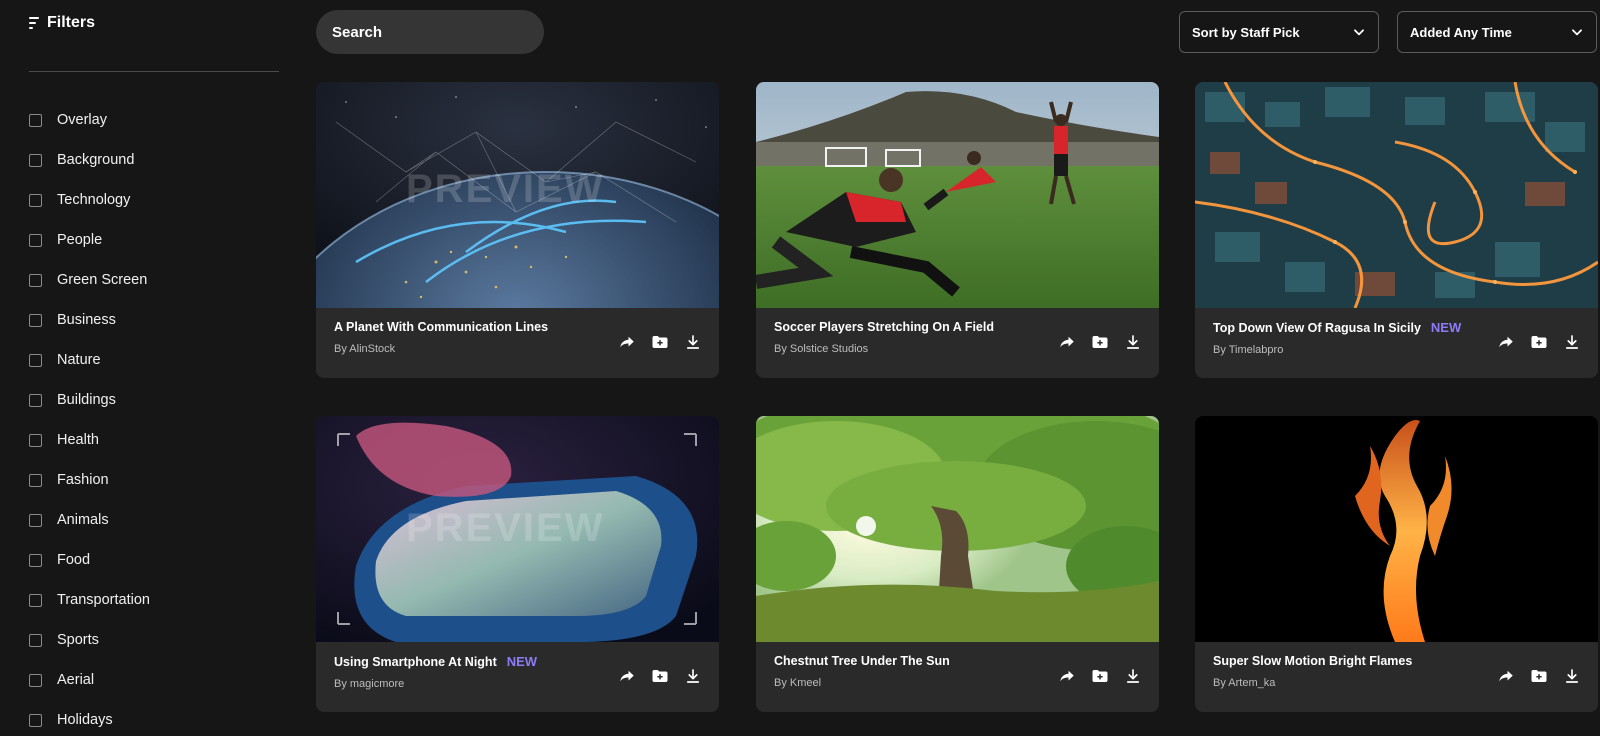 This screenshot has height=736, width=1600. What do you see at coordinates (906, 683) in the screenshot?
I see `card-author: By Kmeel` at bounding box center [906, 683].